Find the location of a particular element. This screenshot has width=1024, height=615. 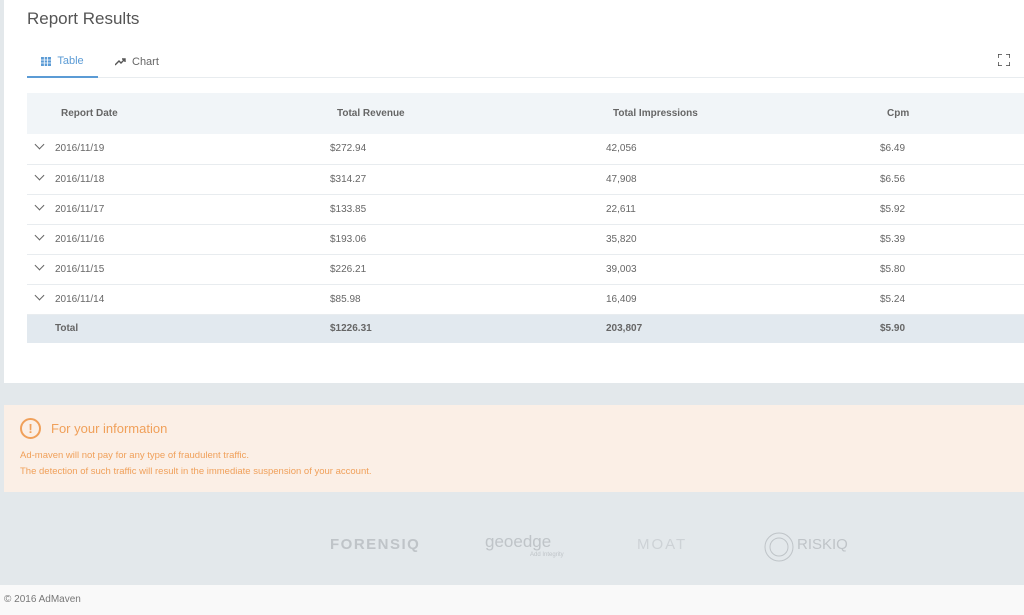

cell-cpm: $5.80 is located at coordinates (952, 269).